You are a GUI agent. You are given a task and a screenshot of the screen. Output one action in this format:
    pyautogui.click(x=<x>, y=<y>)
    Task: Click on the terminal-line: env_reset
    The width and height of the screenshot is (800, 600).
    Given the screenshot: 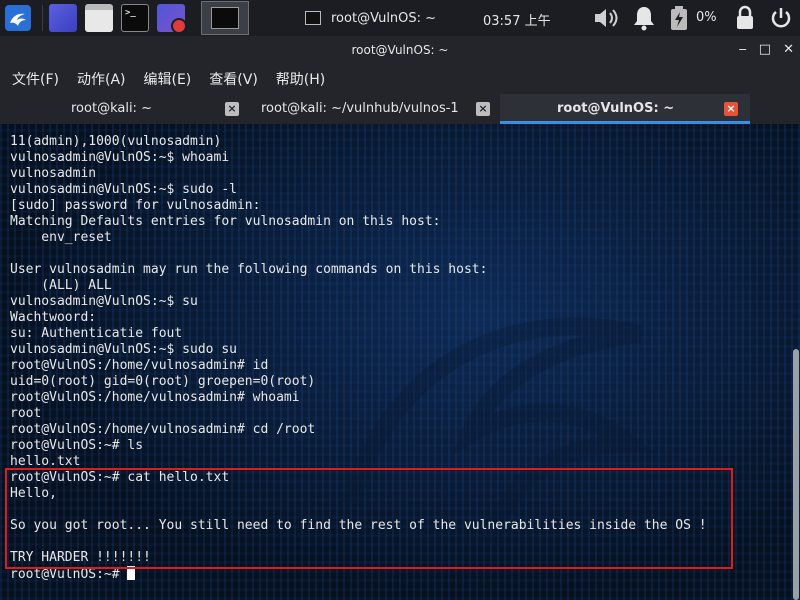 What is the action you would take?
    pyautogui.click(x=61, y=237)
    